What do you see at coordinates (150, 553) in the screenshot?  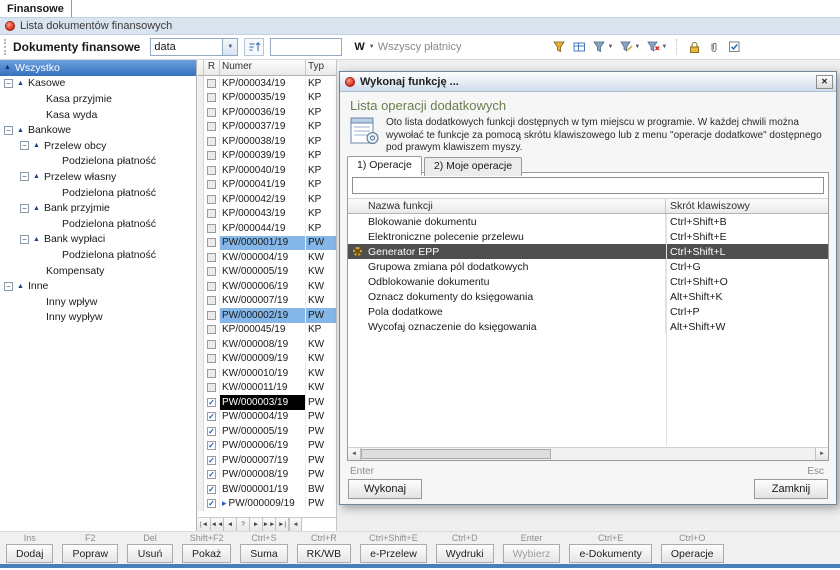 I see `action-button: Usuń` at bounding box center [150, 553].